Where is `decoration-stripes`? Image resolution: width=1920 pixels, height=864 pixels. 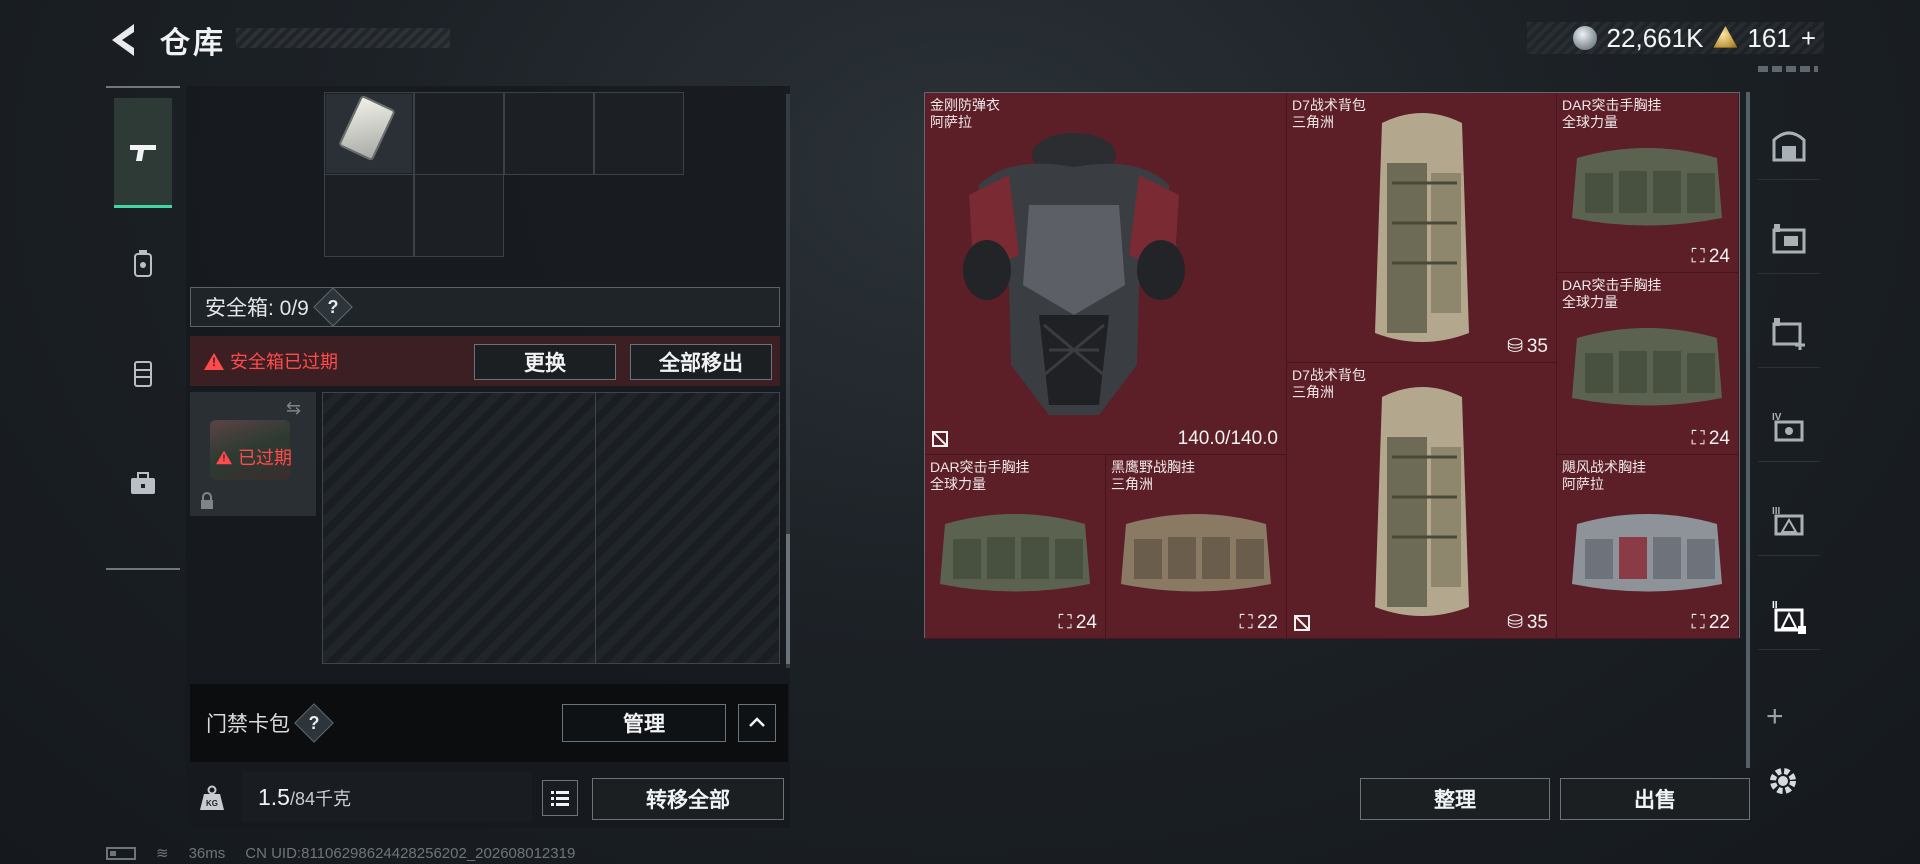 decoration-stripes is located at coordinates (1788, 69).